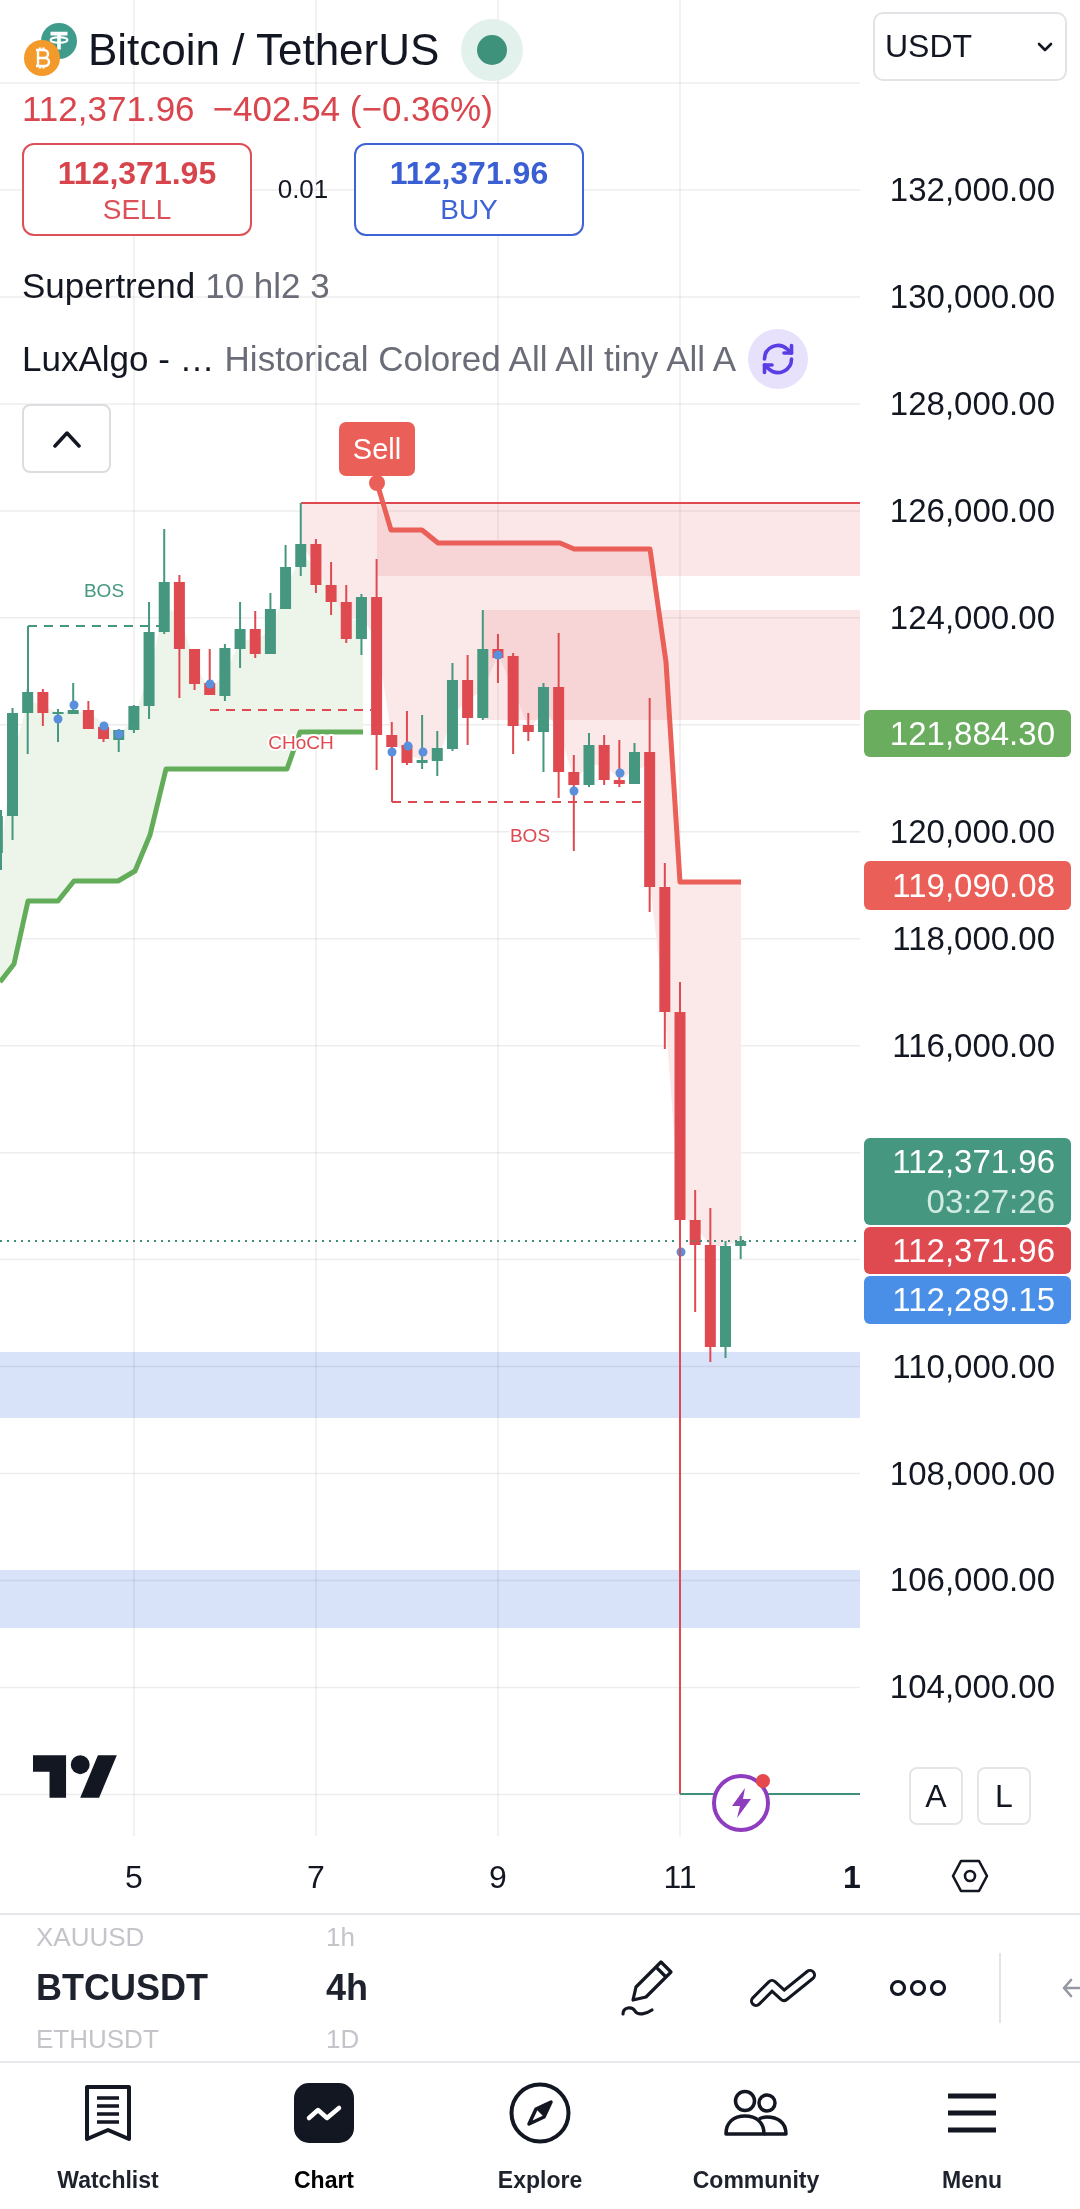 This screenshot has width=1080, height=2209. Describe the element at coordinates (42, 58) in the screenshot. I see `bitcoin-icon` at that location.